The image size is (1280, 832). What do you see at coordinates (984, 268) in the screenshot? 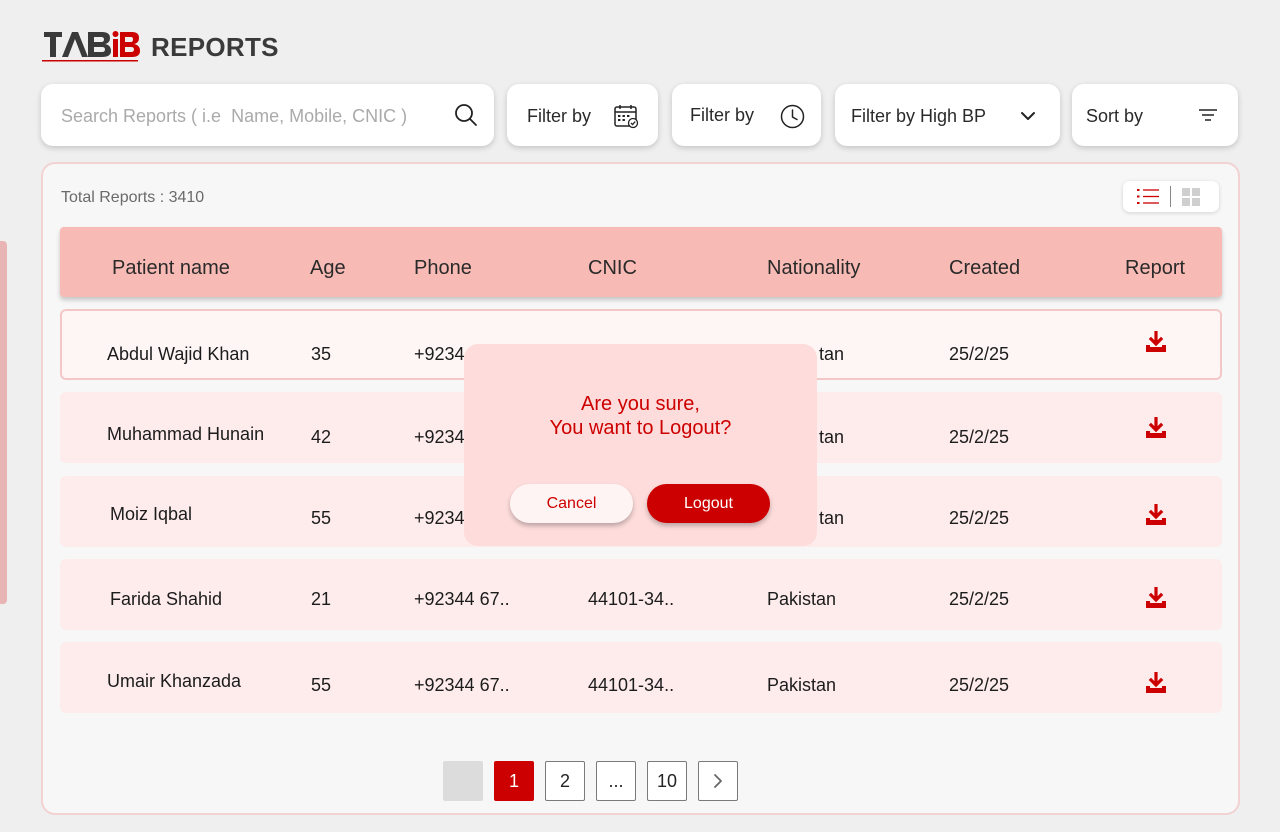
I see `col-created: Created` at bounding box center [984, 268].